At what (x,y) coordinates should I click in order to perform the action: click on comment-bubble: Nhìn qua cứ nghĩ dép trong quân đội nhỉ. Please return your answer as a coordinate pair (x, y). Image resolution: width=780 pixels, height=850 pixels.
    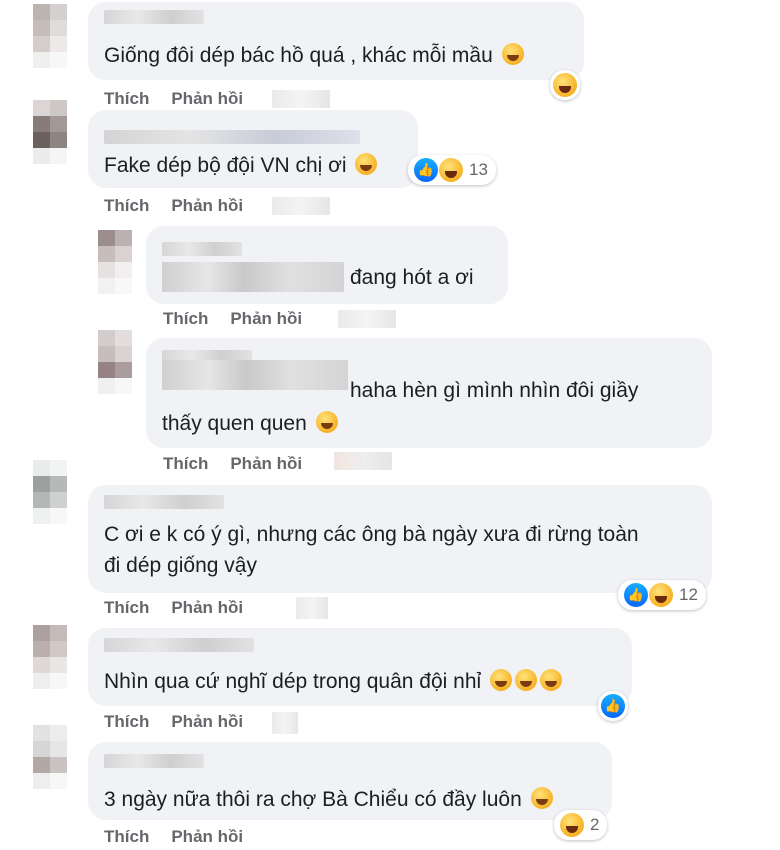
    Looking at the image, I should click on (360, 667).